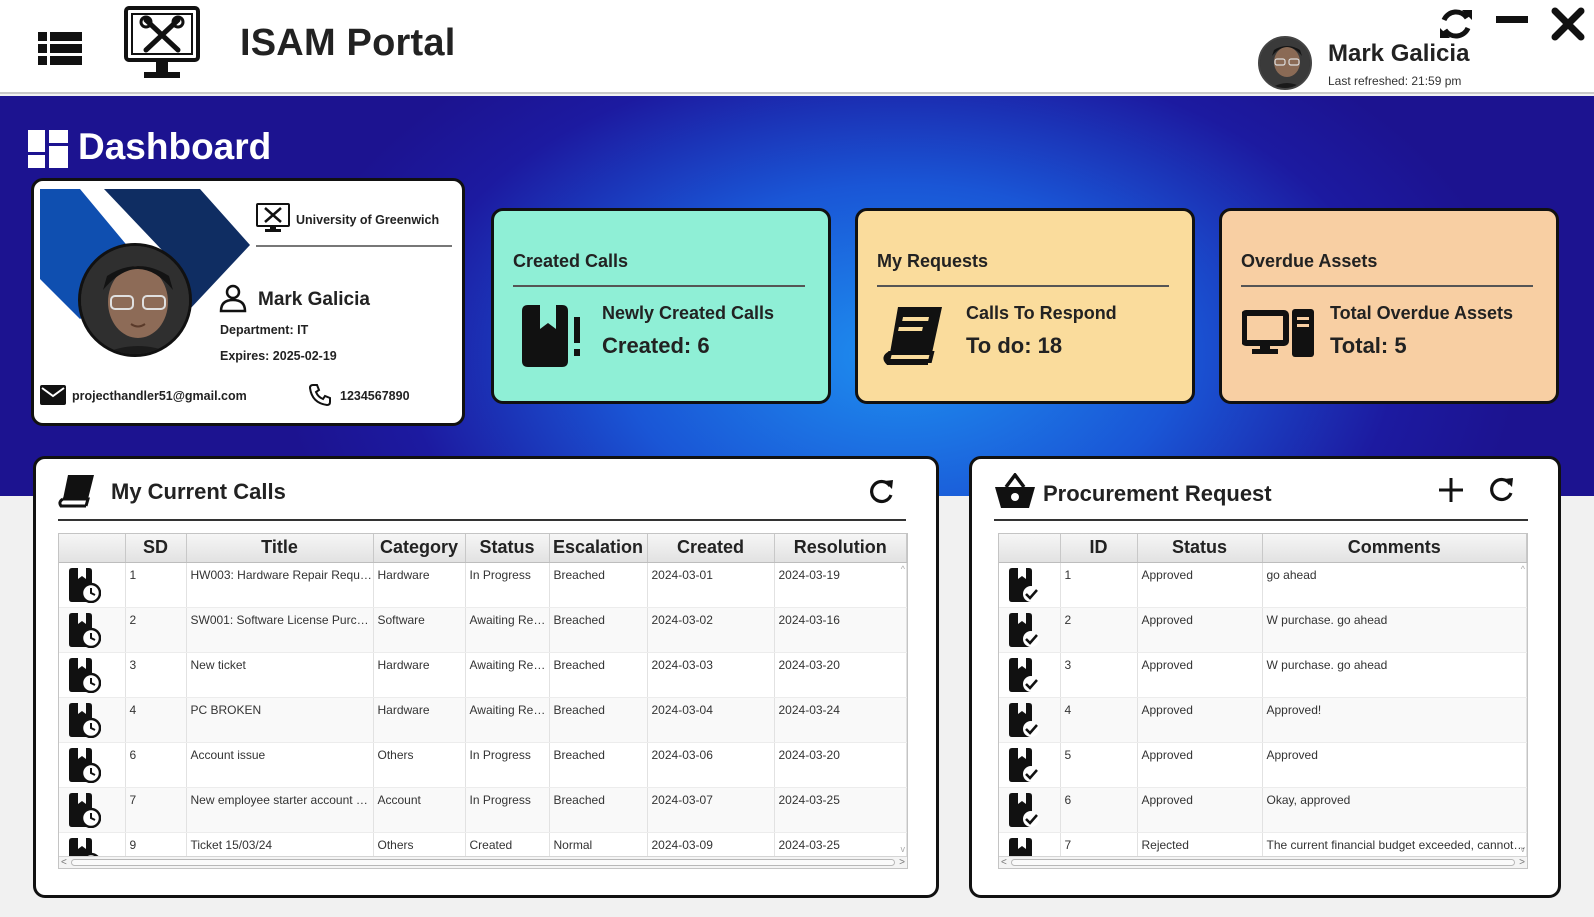 Image resolution: width=1594 pixels, height=917 pixels. Describe the element at coordinates (156, 810) in the screenshot. I see `table-cell: 7` at that location.